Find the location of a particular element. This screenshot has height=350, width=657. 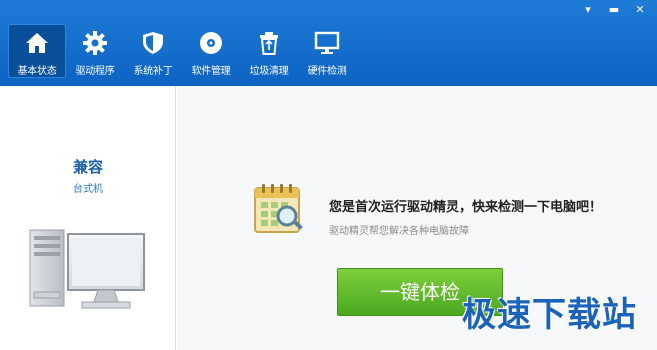

nav-label: 驱动程序 is located at coordinates (95, 71).